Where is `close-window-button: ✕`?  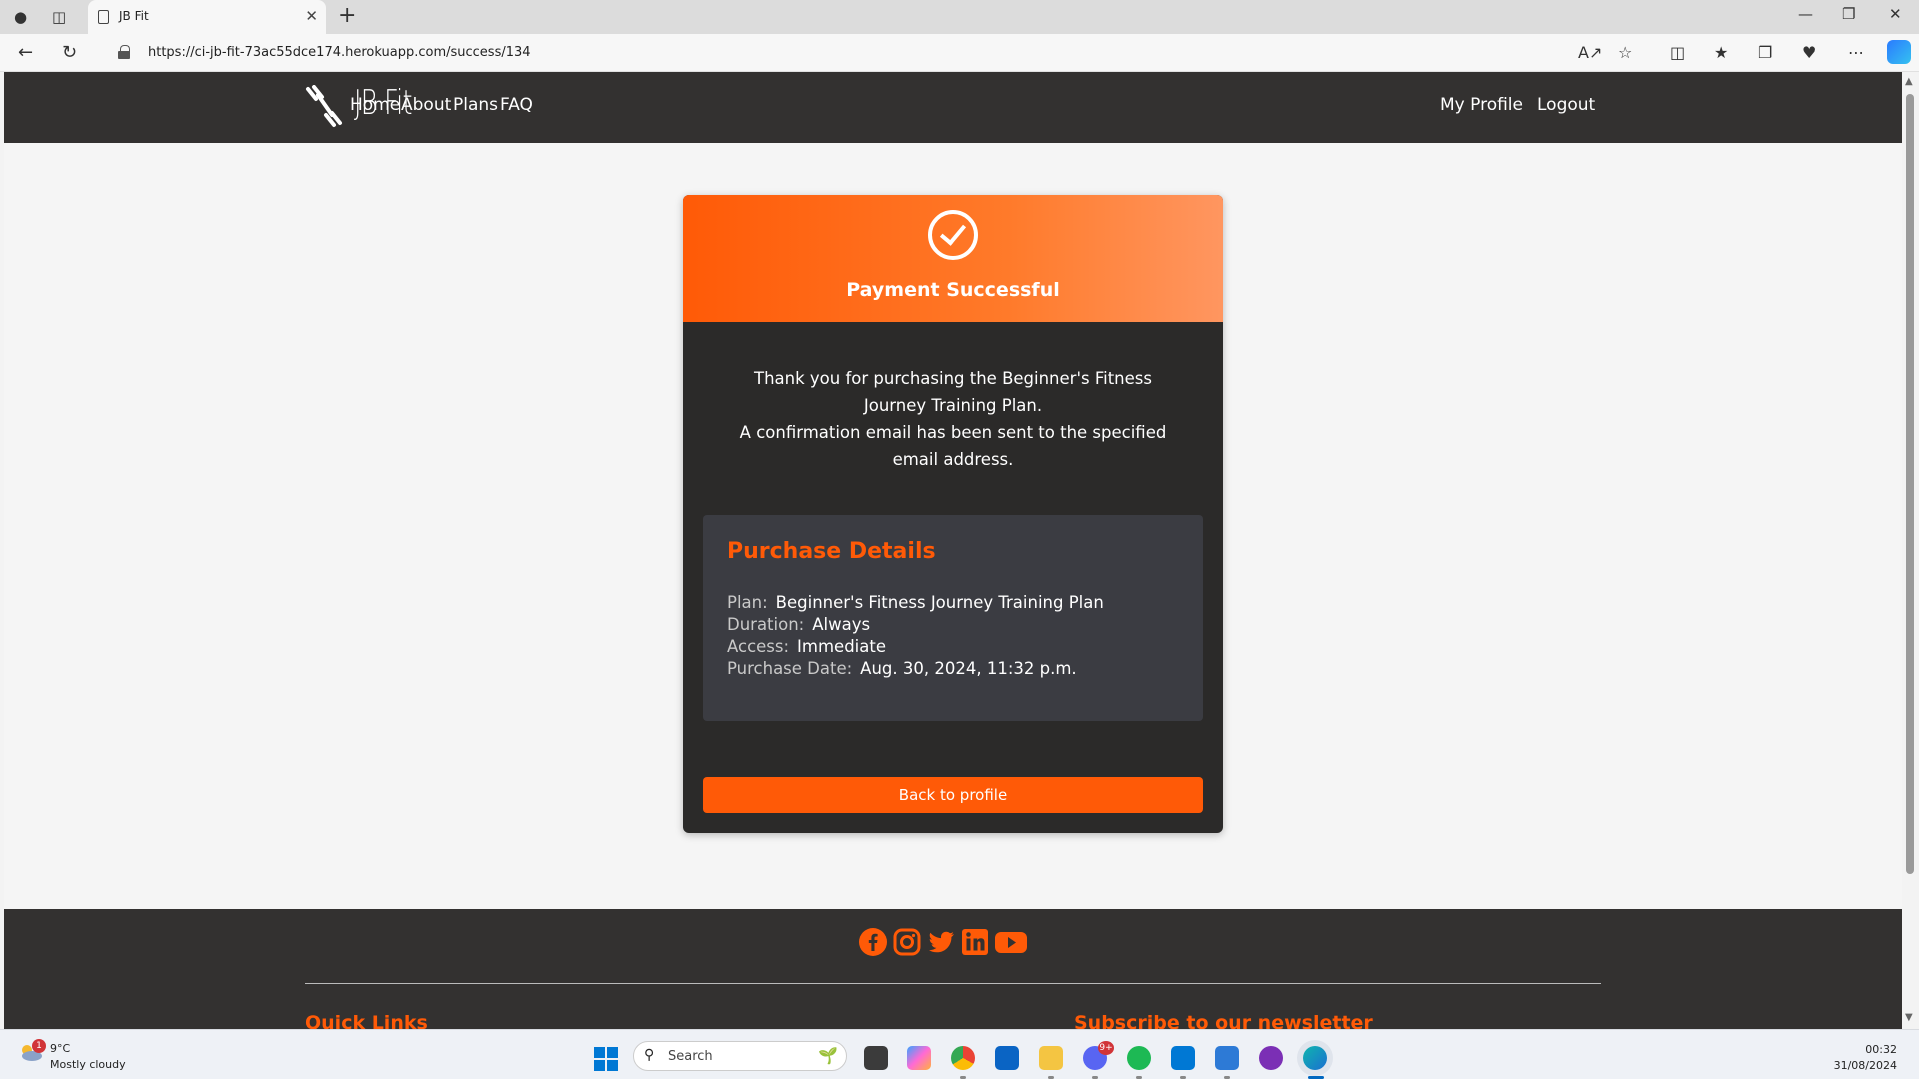 close-window-button: ✕ is located at coordinates (1895, 14).